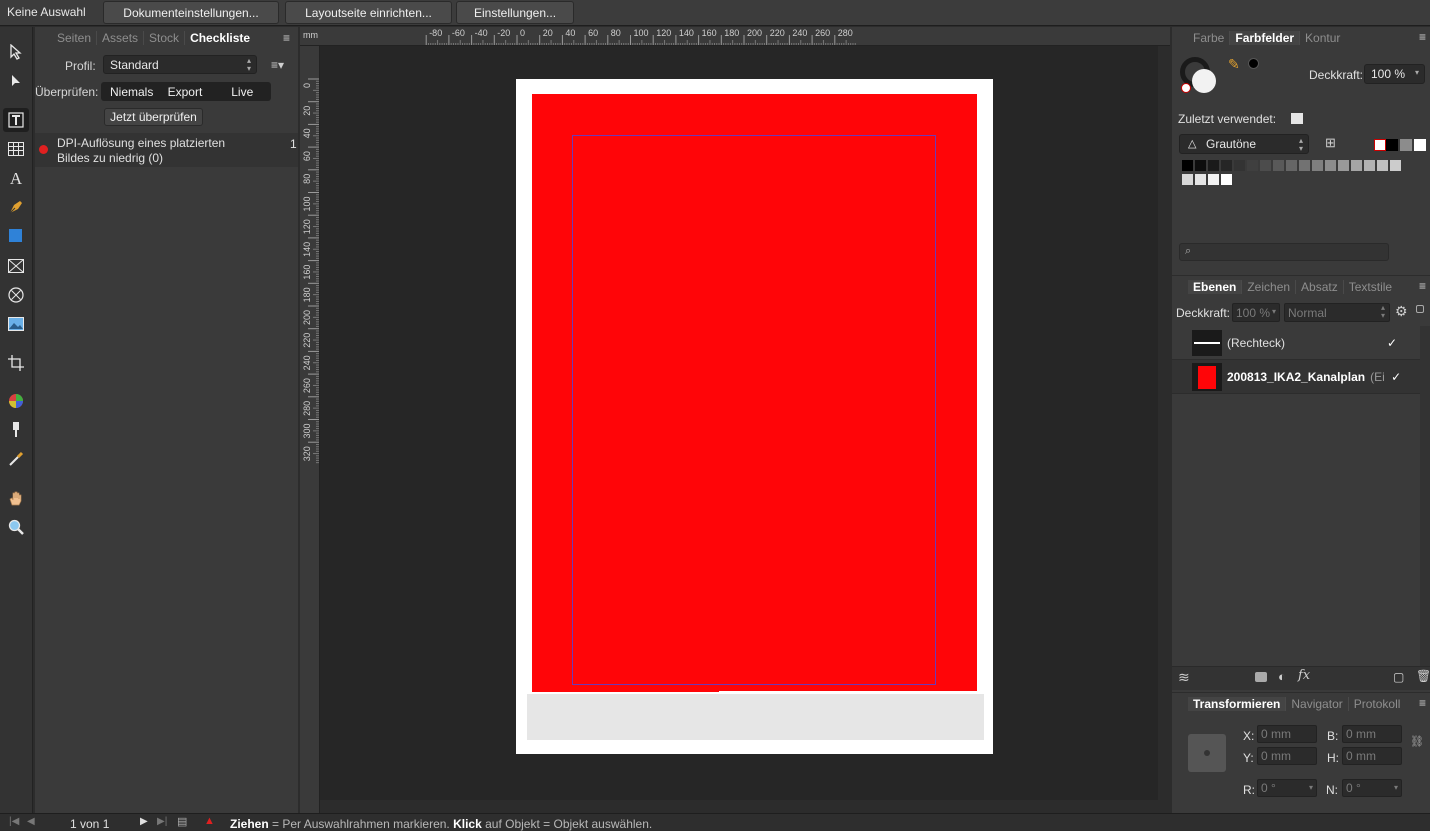  What do you see at coordinates (1296, 377) in the screenshot?
I see `layer-row-image: 200813_IKA2_Kanalplan (Ei ✓` at bounding box center [1296, 377].